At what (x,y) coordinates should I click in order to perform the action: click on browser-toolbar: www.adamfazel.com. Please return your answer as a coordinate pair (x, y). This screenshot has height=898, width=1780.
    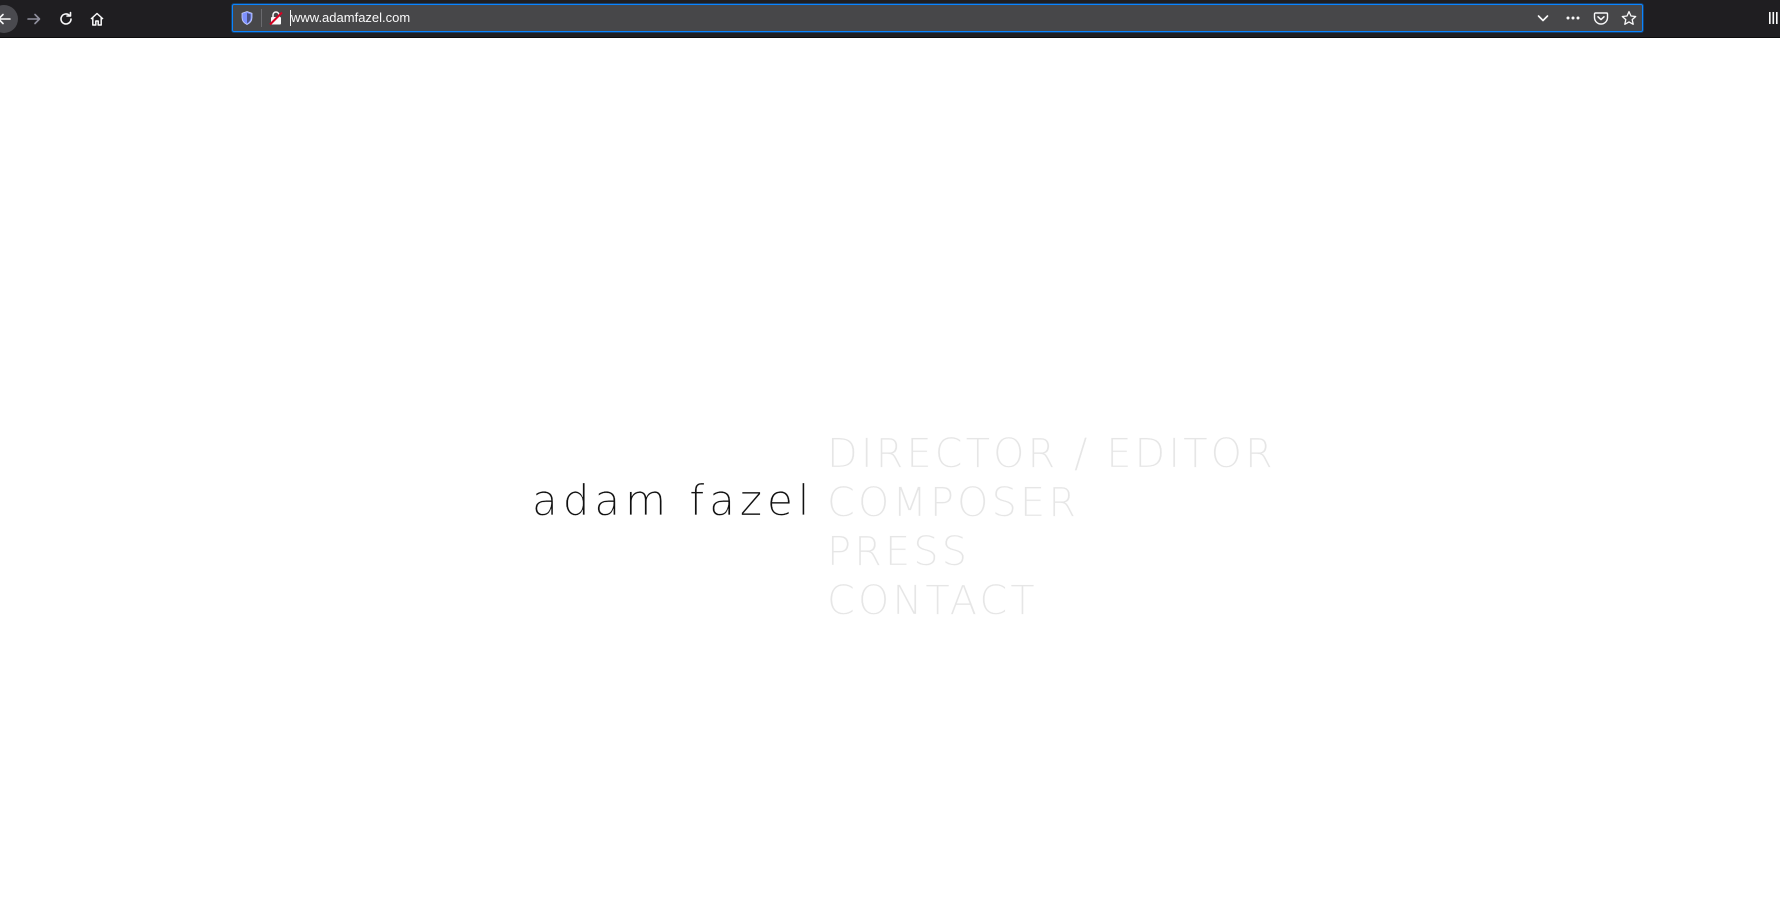
    Looking at the image, I should click on (890, 19).